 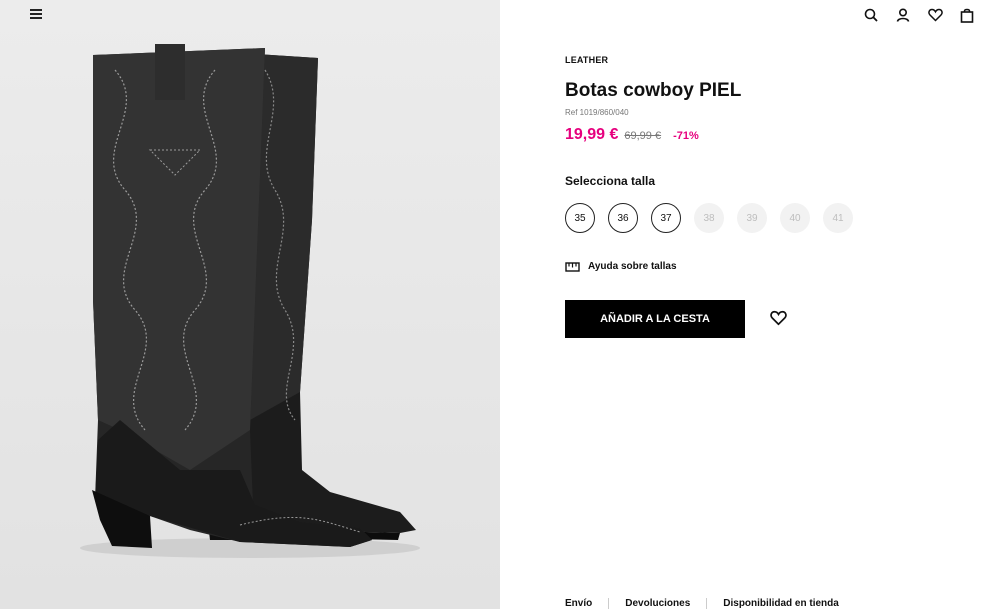 I want to click on old-price: 69,99 €, so click(x=643, y=136).